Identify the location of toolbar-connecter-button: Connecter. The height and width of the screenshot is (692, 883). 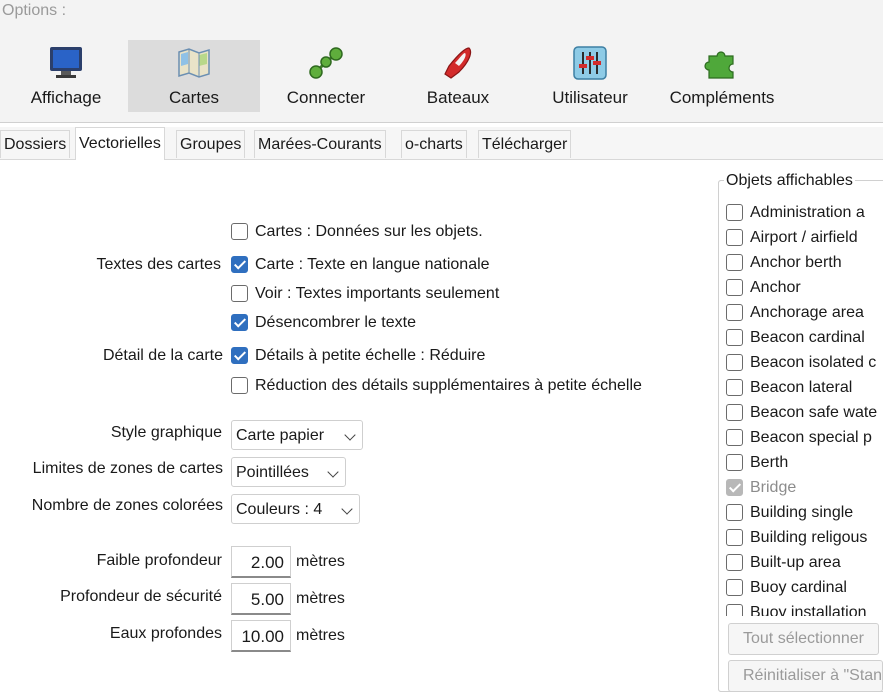
(326, 76).